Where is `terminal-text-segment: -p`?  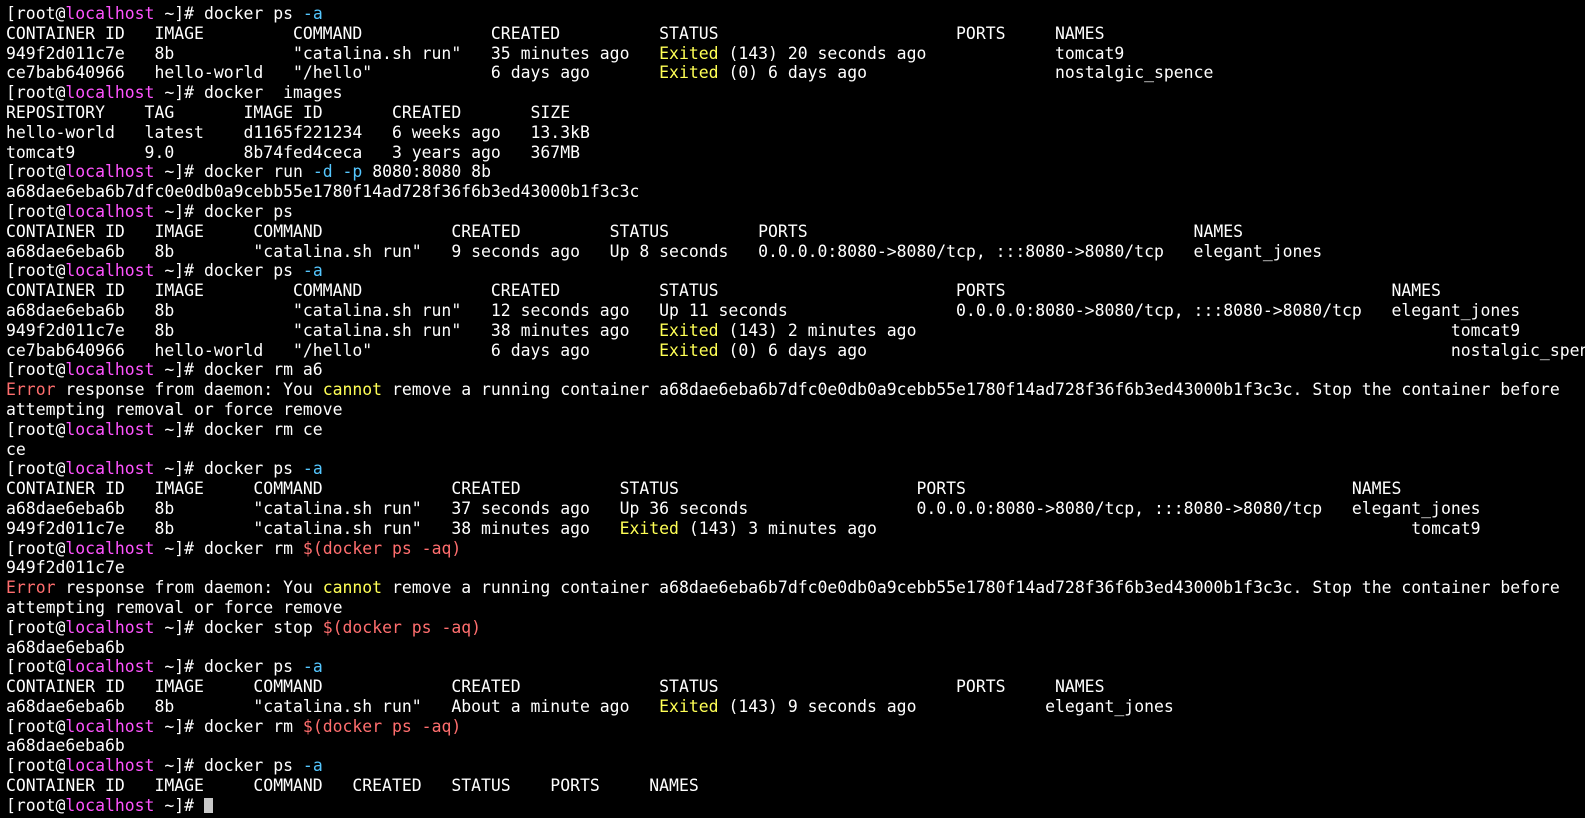 terminal-text-segment: -p is located at coordinates (352, 172).